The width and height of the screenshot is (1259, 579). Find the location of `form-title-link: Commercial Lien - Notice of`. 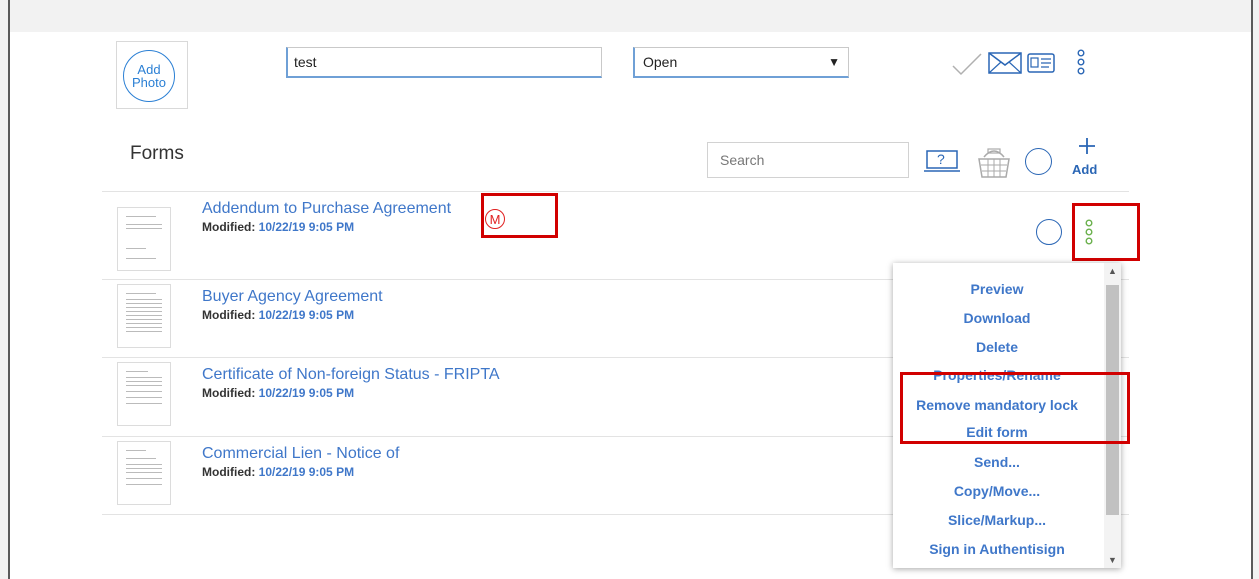

form-title-link: Commercial Lien - Notice of is located at coordinates (300, 454).